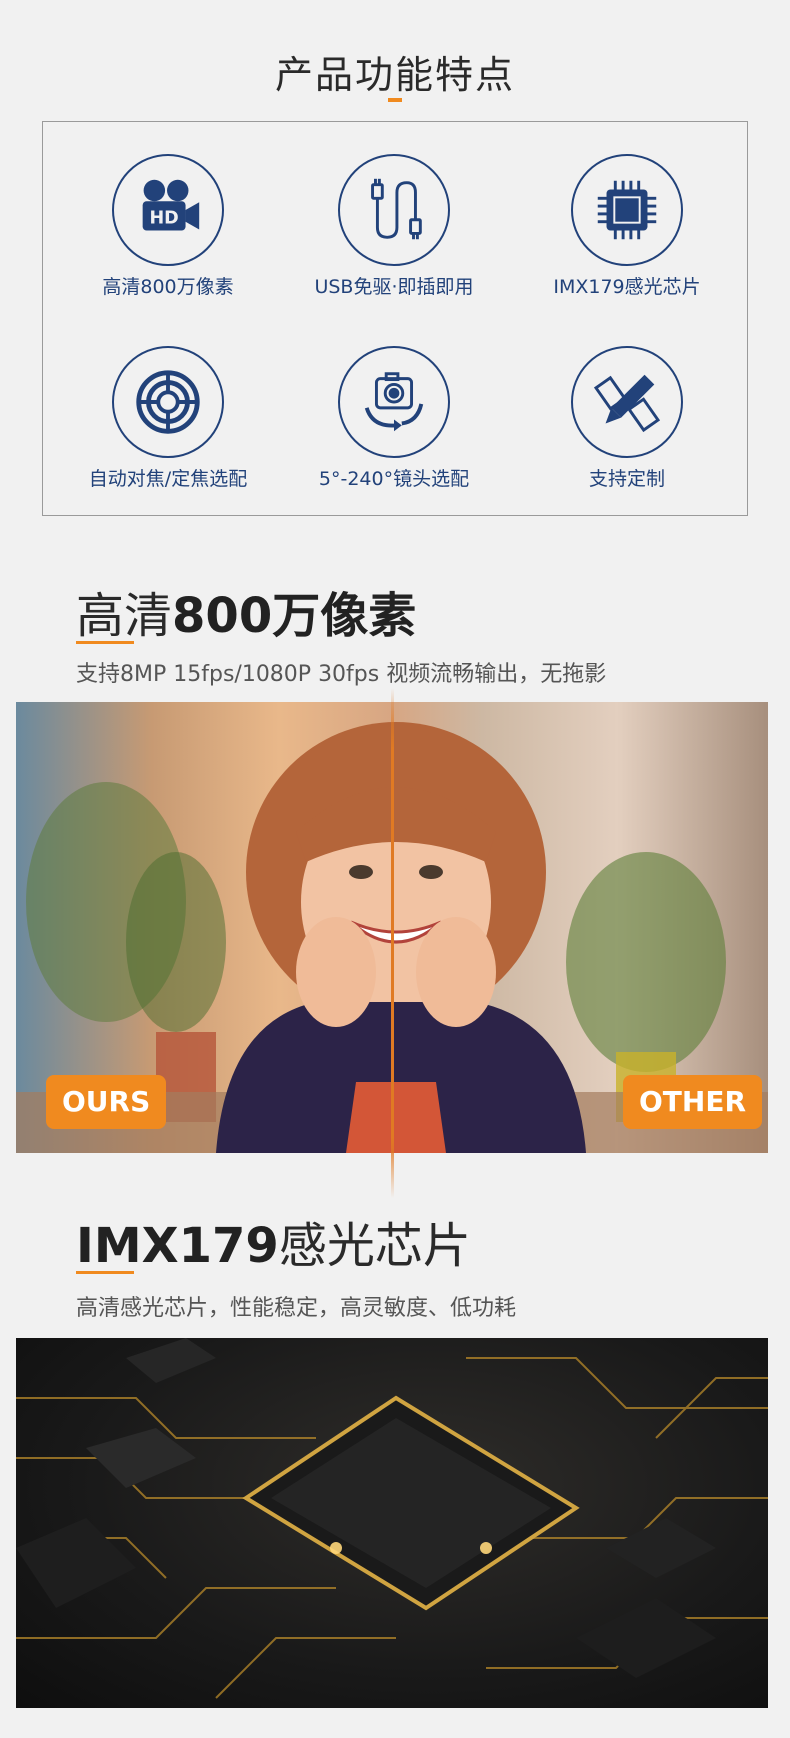 This screenshot has height=1738, width=790. Describe the element at coordinates (105, 642) in the screenshot. I see `hd-heading-underline` at that location.